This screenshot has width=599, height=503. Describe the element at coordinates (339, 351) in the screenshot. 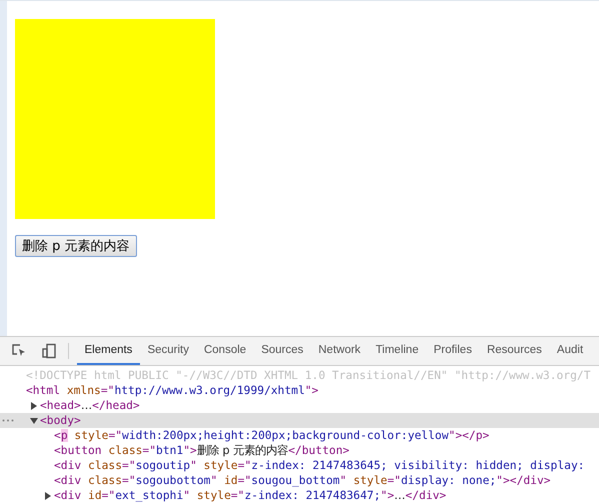

I see `devtools-tab: Network` at that location.